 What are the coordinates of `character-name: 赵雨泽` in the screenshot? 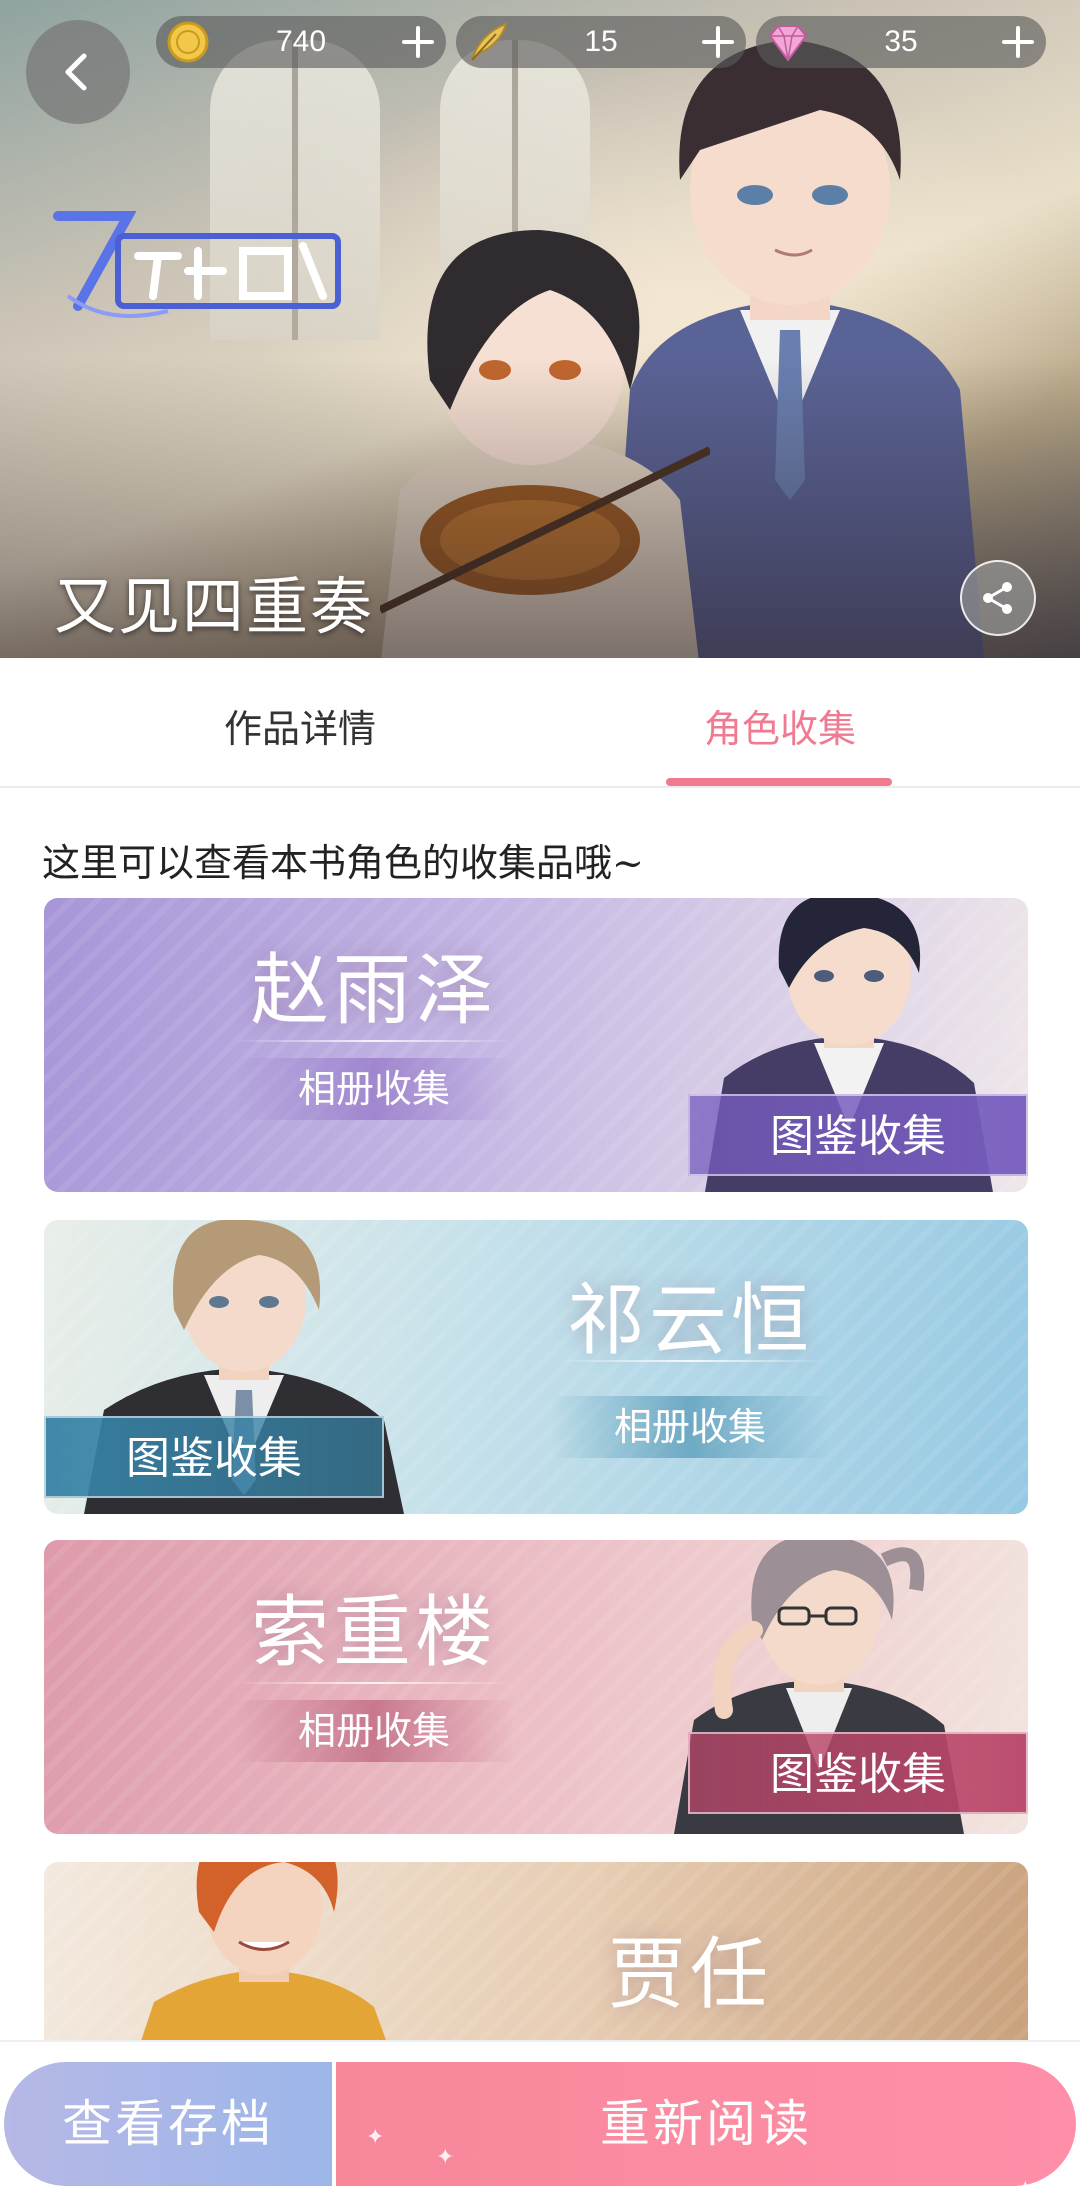 It's located at (373, 991).